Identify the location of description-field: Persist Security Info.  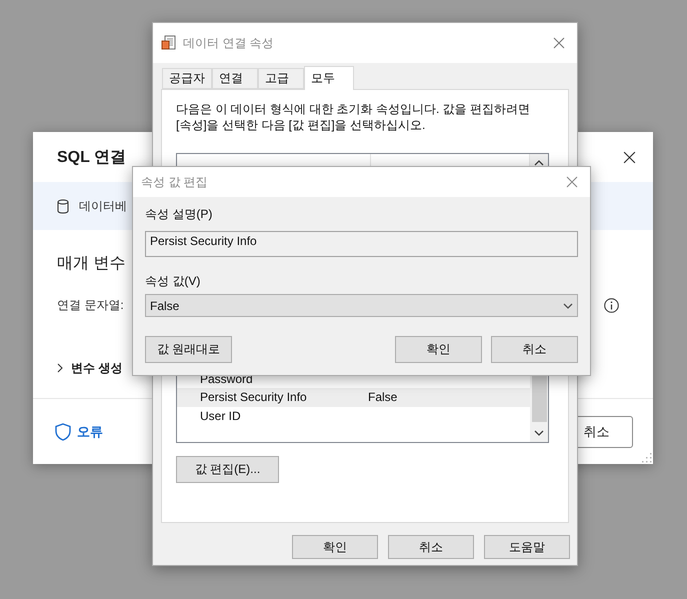
(361, 244).